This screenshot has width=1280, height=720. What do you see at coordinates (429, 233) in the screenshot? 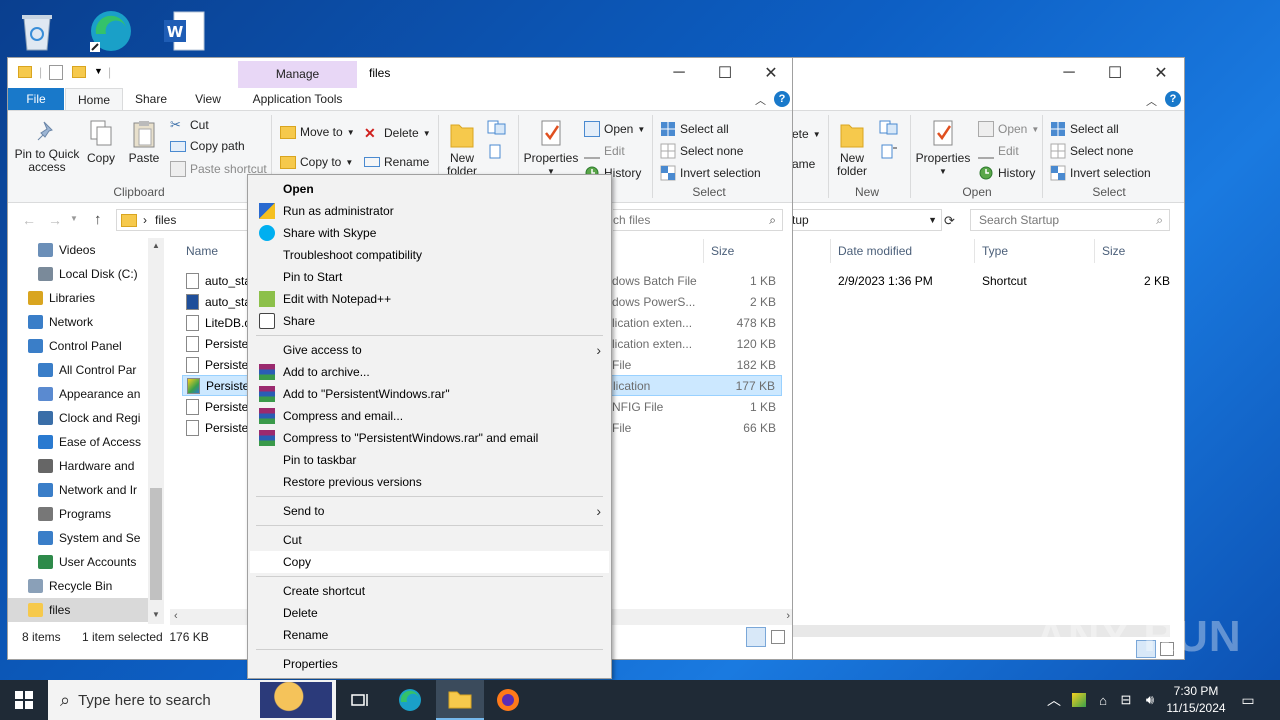
I see `menu-item-share-with-skype: Share with Skype` at bounding box center [429, 233].